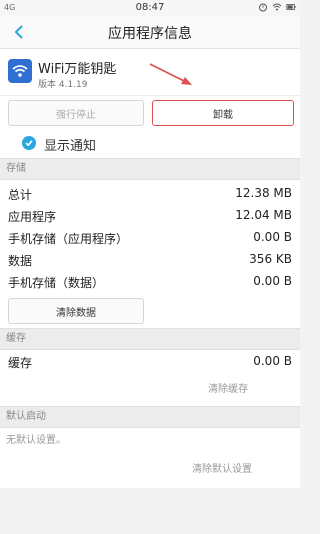 The image size is (320, 534). I want to click on status-icons, so click(277, 7).